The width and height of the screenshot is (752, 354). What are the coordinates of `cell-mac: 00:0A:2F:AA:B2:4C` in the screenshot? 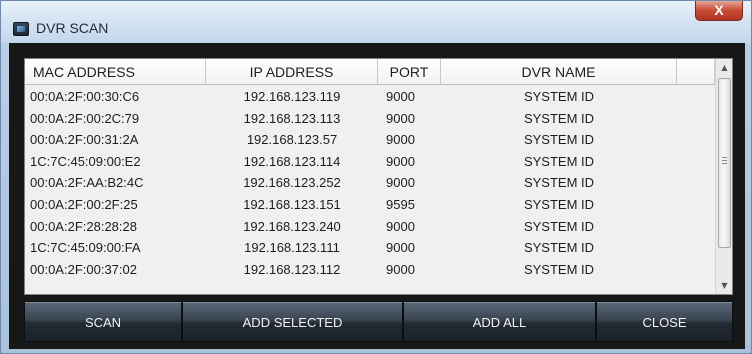 It's located at (87, 183).